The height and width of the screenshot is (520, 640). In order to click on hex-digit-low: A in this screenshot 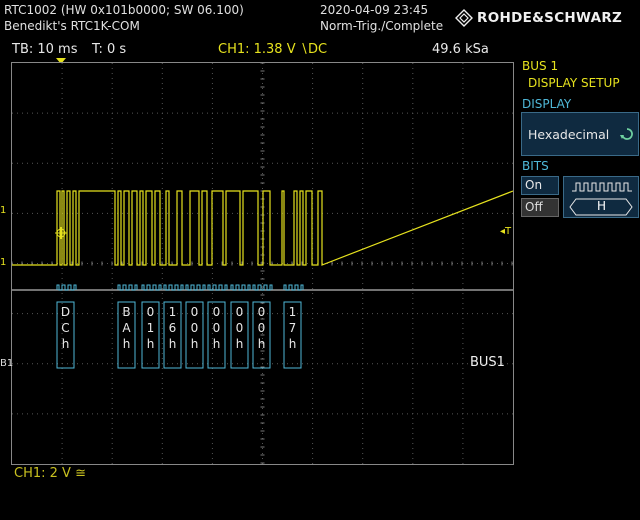, I will do `click(126, 328)`.